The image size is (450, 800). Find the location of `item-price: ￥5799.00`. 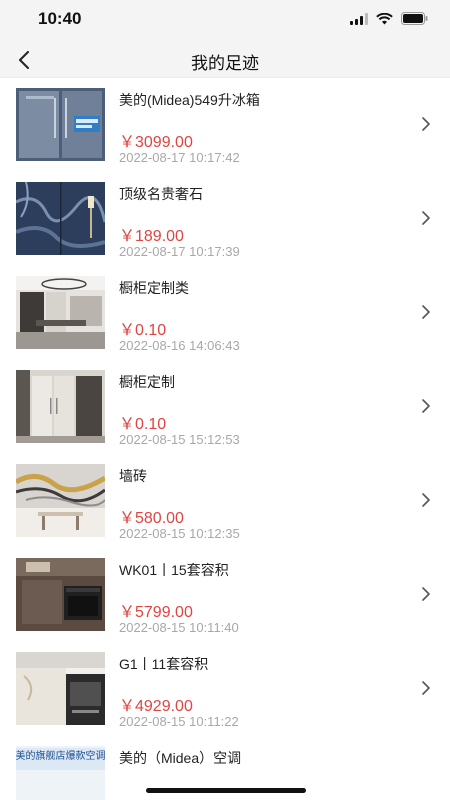

item-price: ￥5799.00 is located at coordinates (156, 612).